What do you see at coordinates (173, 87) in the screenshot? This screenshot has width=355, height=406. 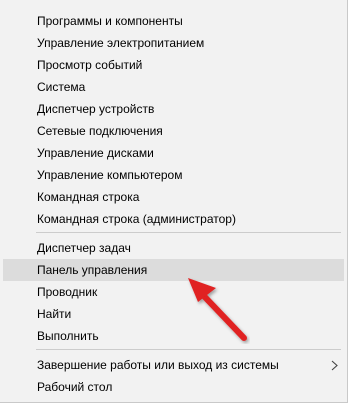 I see `menu-item-system: Система` at bounding box center [173, 87].